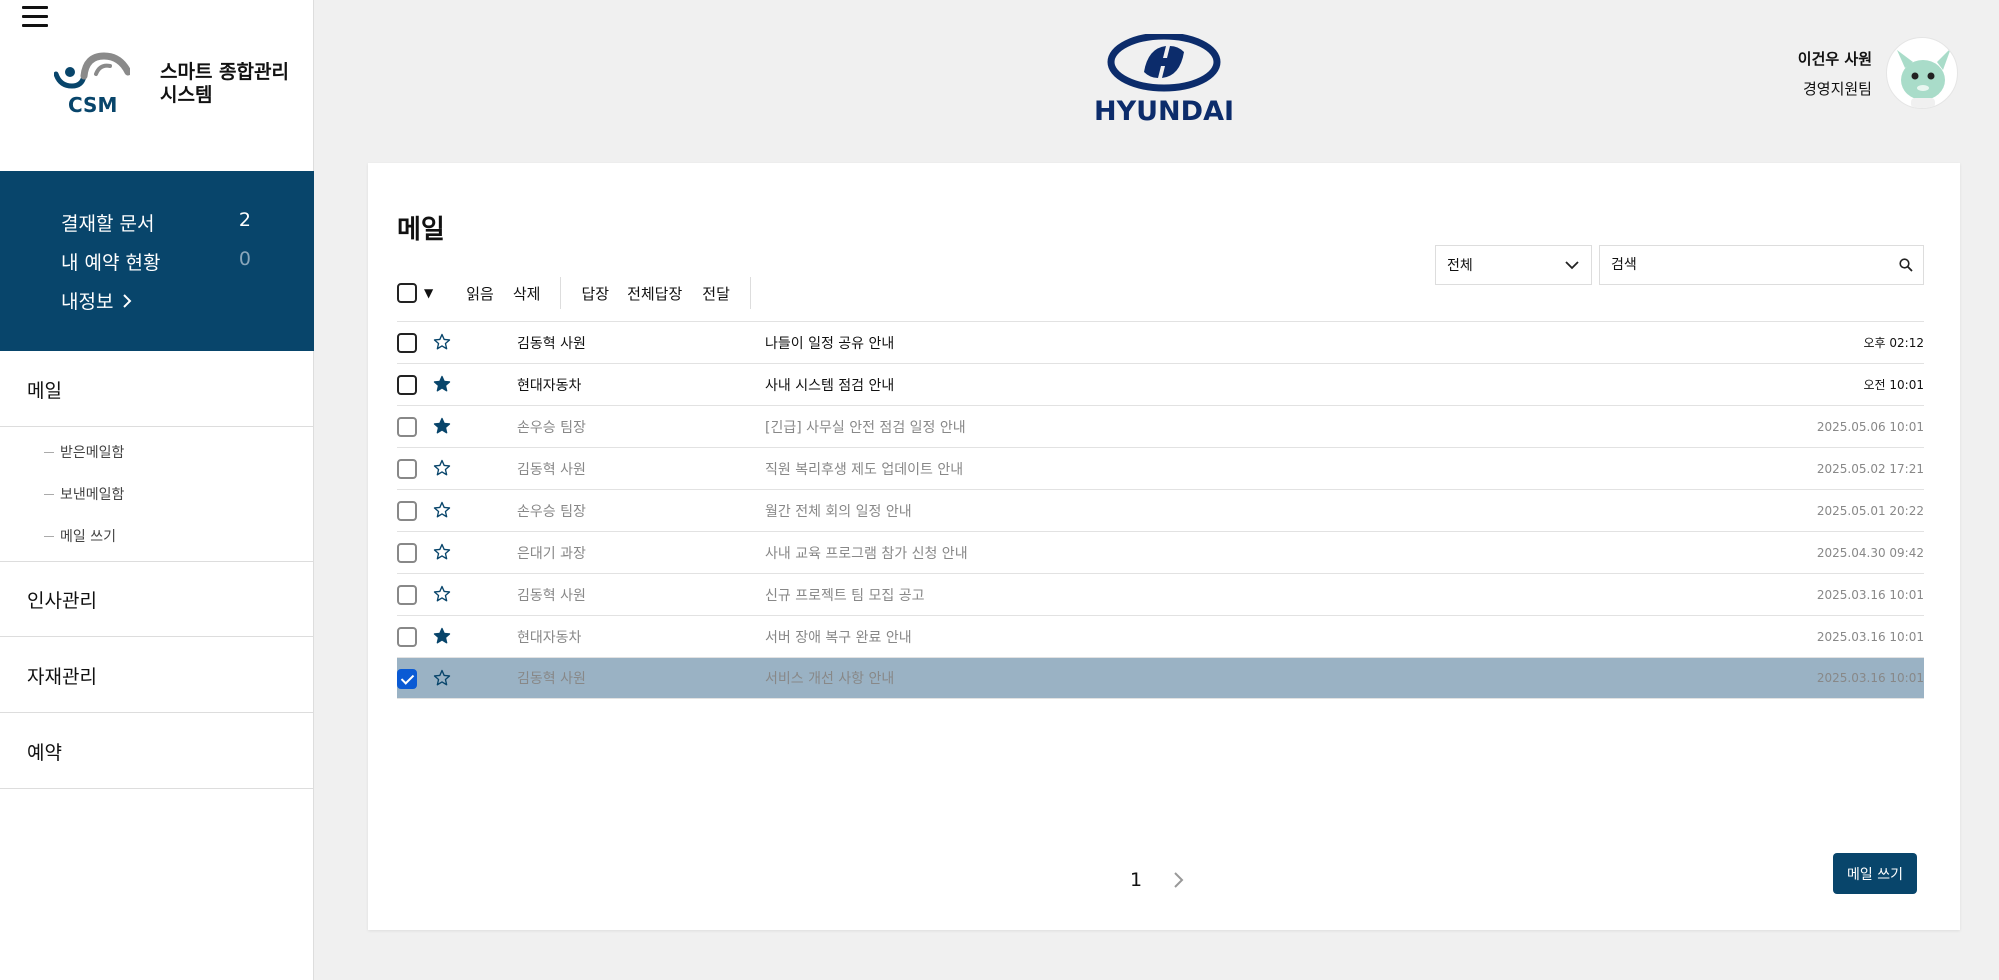 The image size is (1999, 980). What do you see at coordinates (864, 469) in the screenshot?
I see `mail-subject: 직원 복리후생 제도 업데이트 안내` at bounding box center [864, 469].